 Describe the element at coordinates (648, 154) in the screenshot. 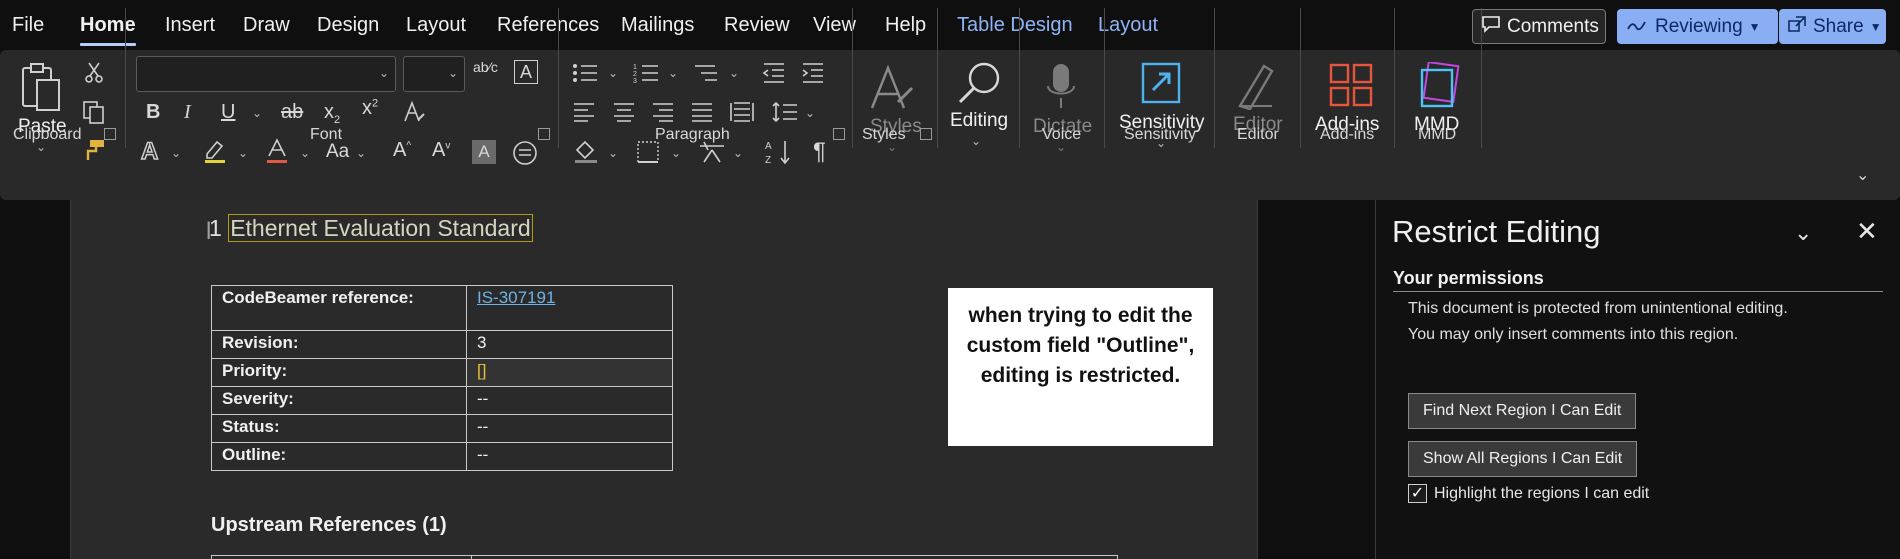

I see `borders-icon` at that location.